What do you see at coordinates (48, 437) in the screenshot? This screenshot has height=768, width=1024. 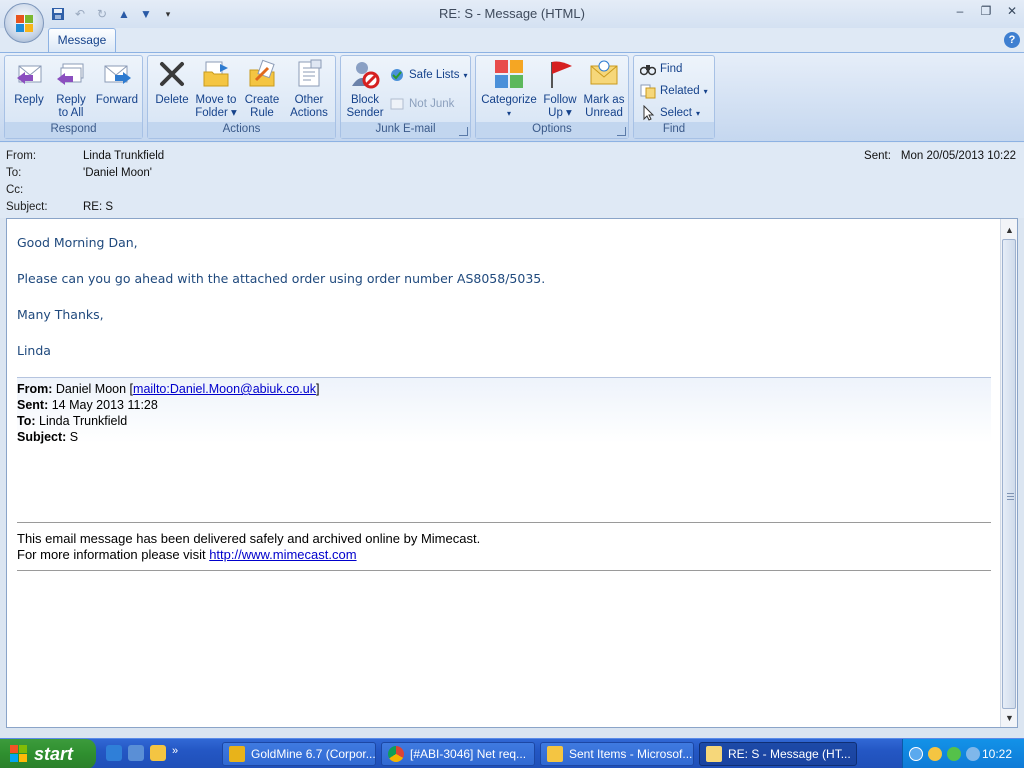 I see `quoted-subject: Subject: S` at bounding box center [48, 437].